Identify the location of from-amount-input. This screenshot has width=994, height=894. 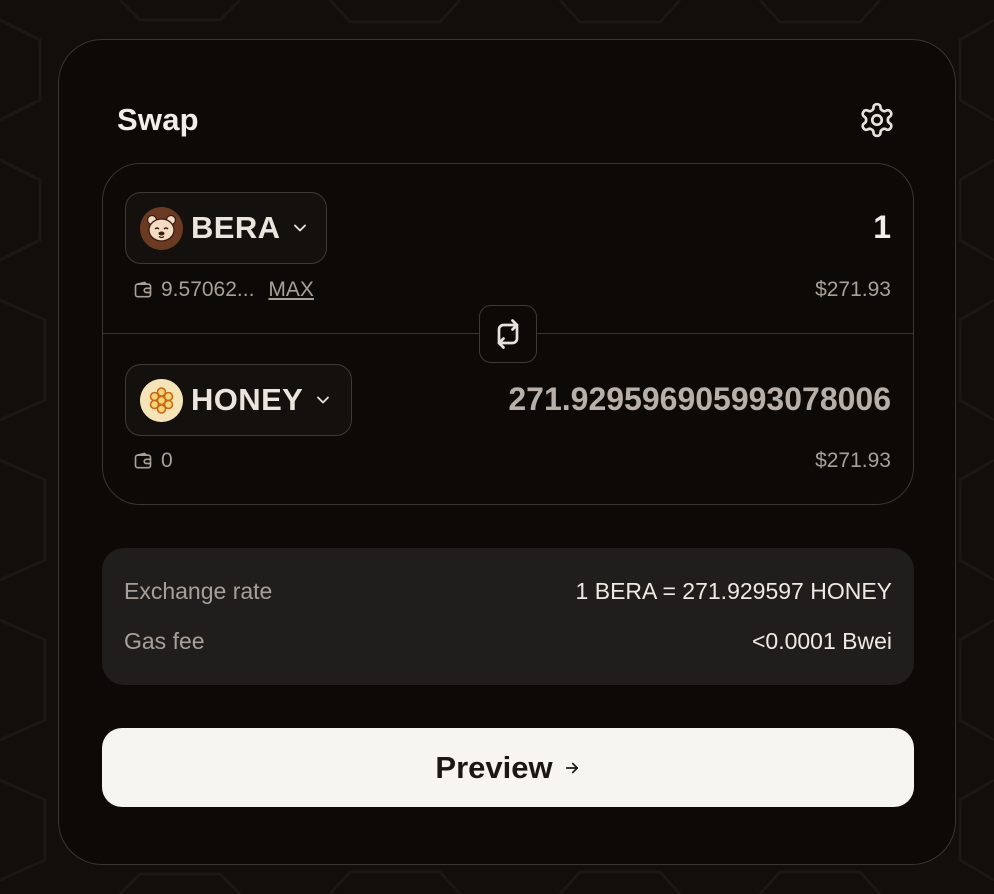
(651, 227).